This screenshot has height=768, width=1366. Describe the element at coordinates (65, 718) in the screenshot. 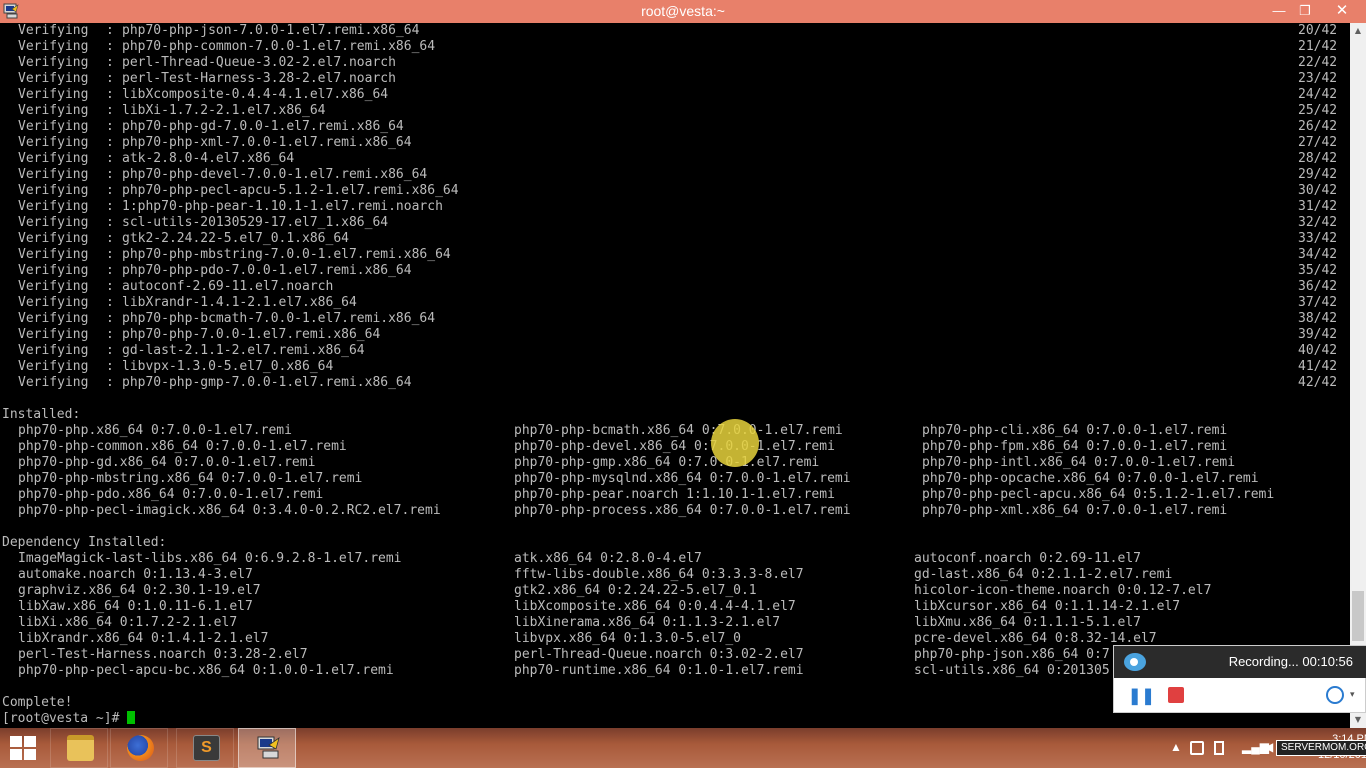

I see `prompt-text: [root@vesta ~]#` at that location.